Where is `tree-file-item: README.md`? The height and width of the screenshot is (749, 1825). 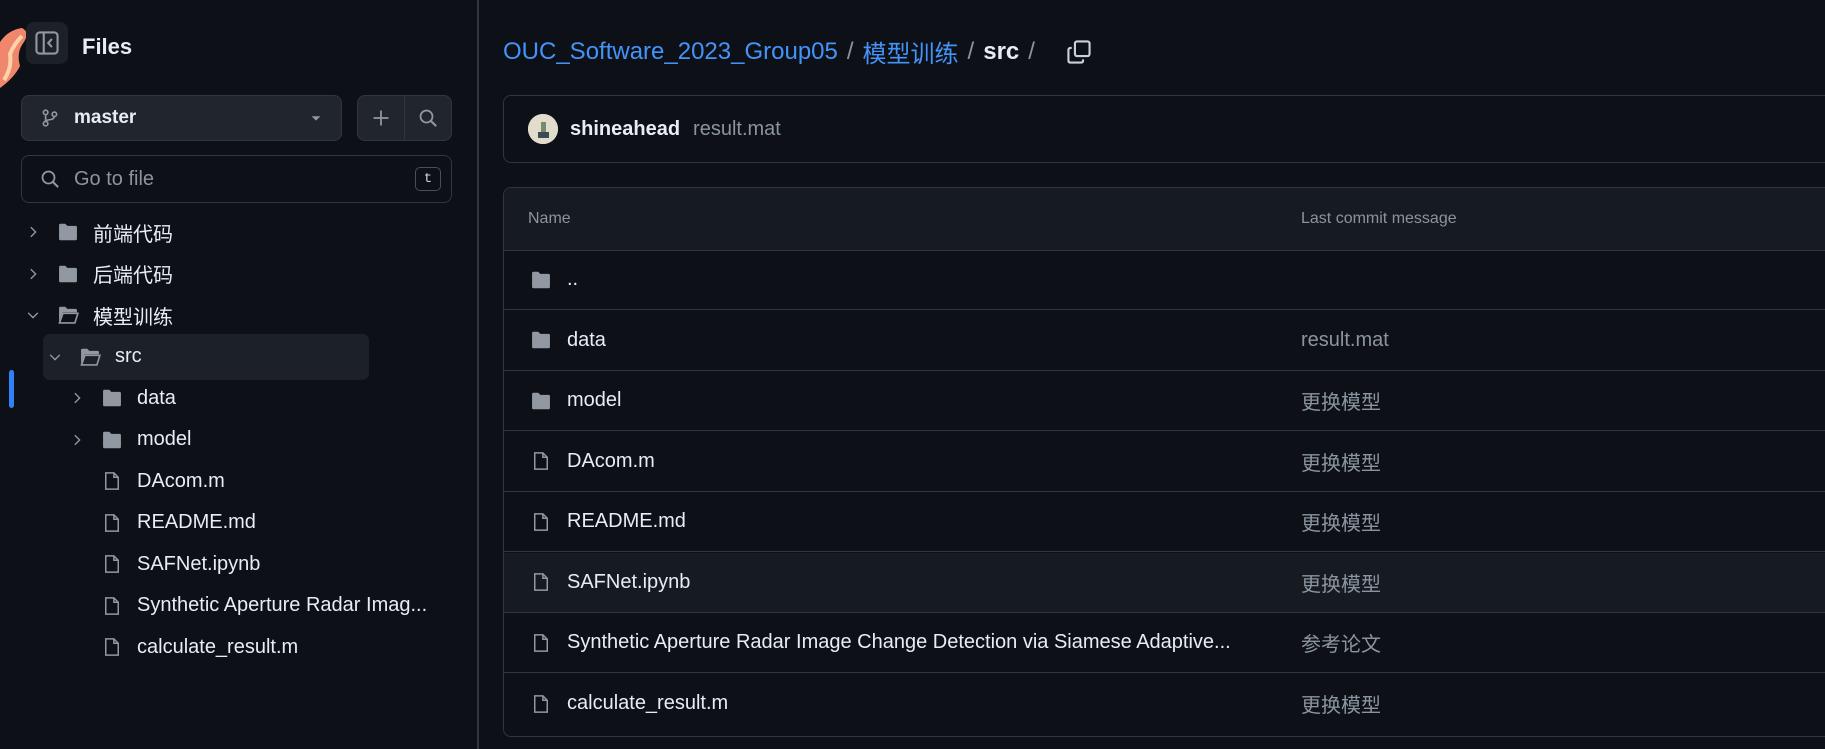
tree-file-item: README.md is located at coordinates (260, 523).